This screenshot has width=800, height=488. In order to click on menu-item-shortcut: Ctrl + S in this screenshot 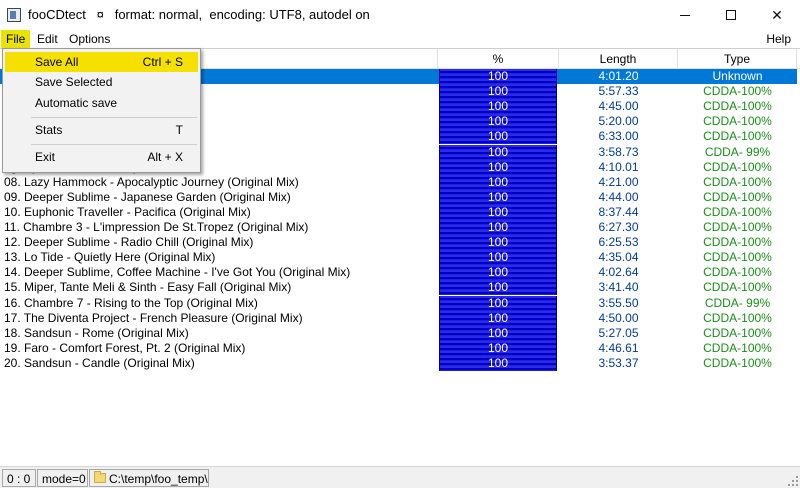, I will do `click(162, 62)`.